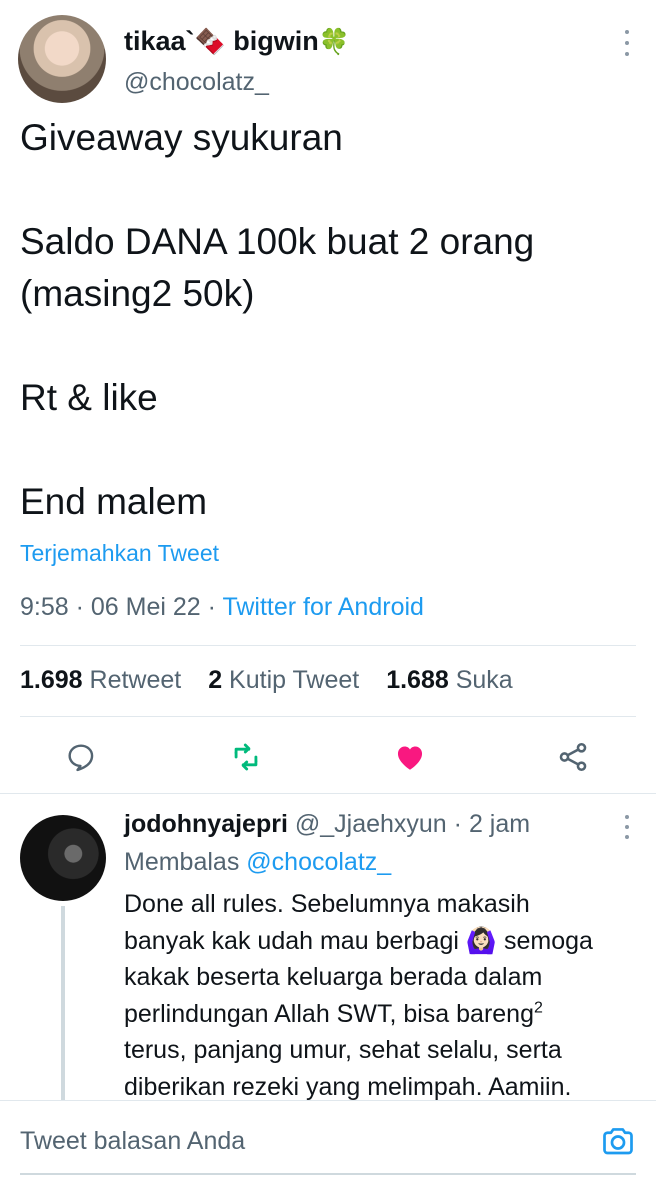 The image size is (656, 1200). I want to click on reply-author-name: jodohnyajepri, so click(206, 824).